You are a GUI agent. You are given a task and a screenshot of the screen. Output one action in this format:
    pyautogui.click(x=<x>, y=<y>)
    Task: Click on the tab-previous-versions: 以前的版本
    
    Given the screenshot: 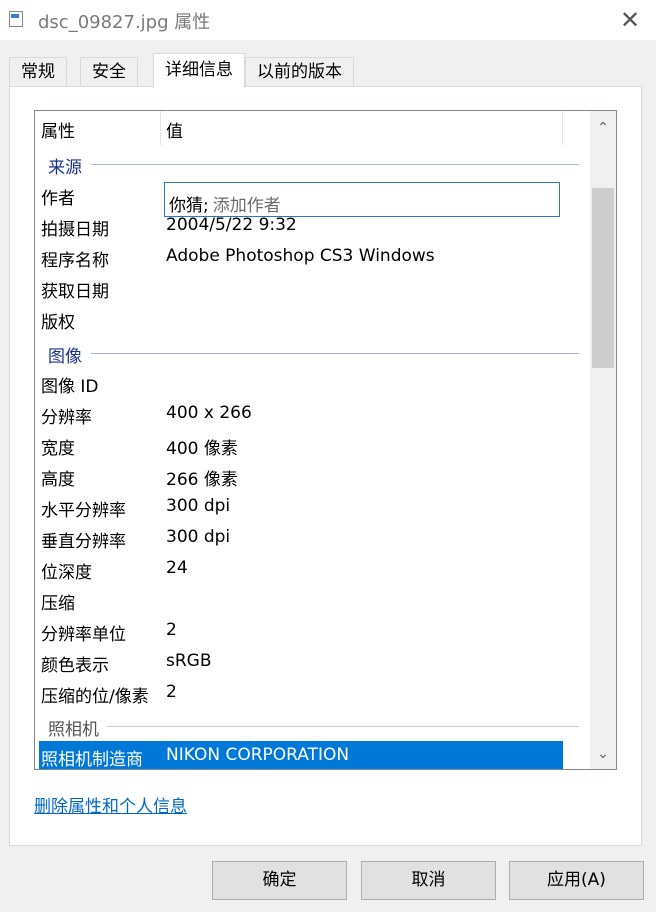 What is the action you would take?
    pyautogui.click(x=299, y=72)
    